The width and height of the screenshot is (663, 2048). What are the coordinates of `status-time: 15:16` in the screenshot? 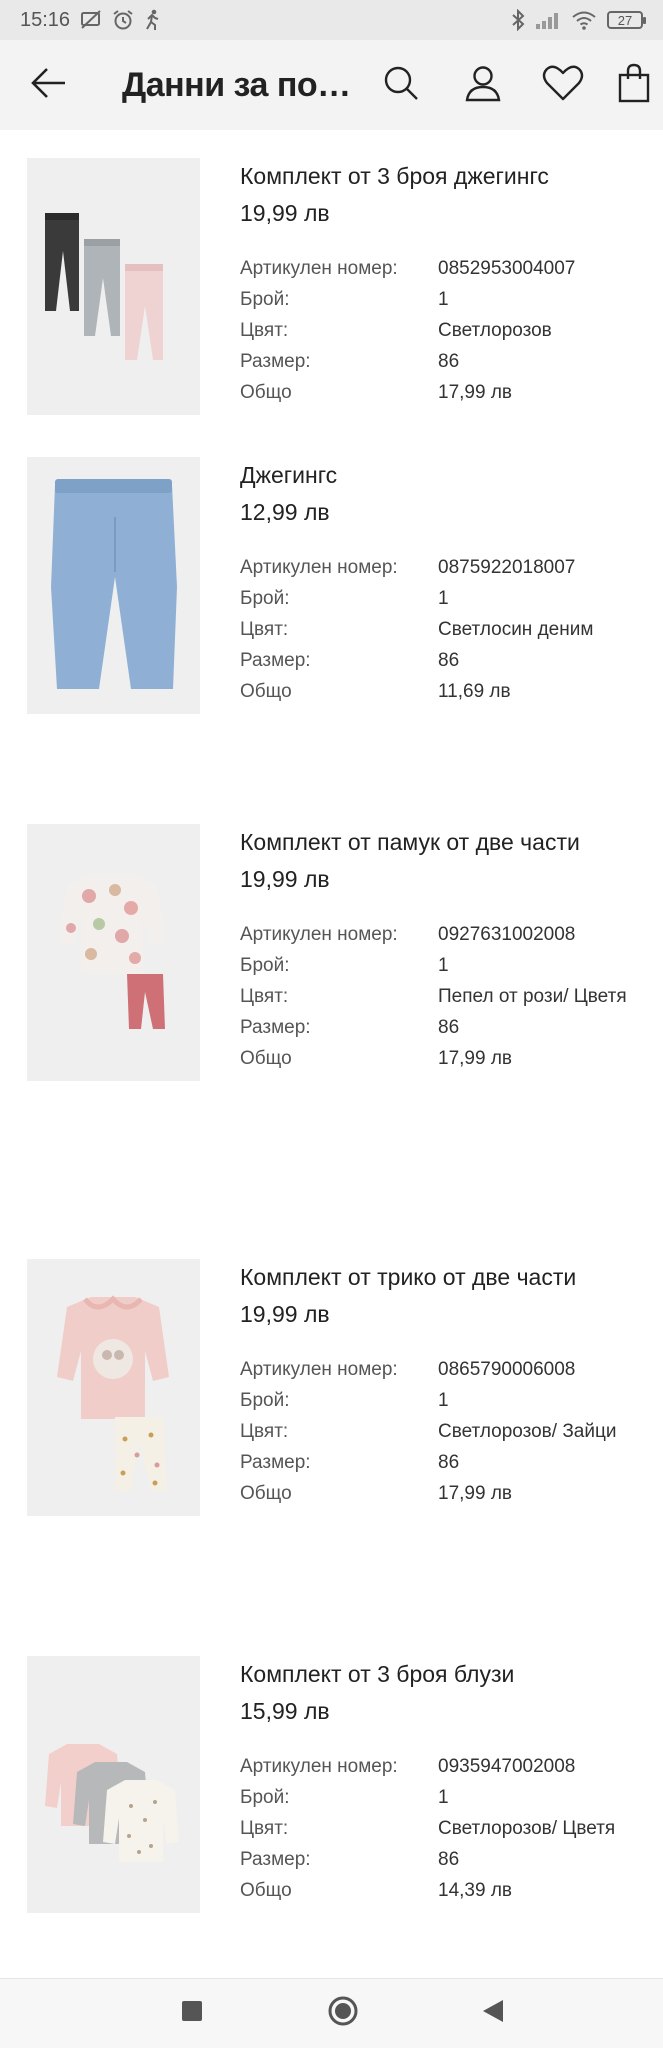 It's located at (45, 19).